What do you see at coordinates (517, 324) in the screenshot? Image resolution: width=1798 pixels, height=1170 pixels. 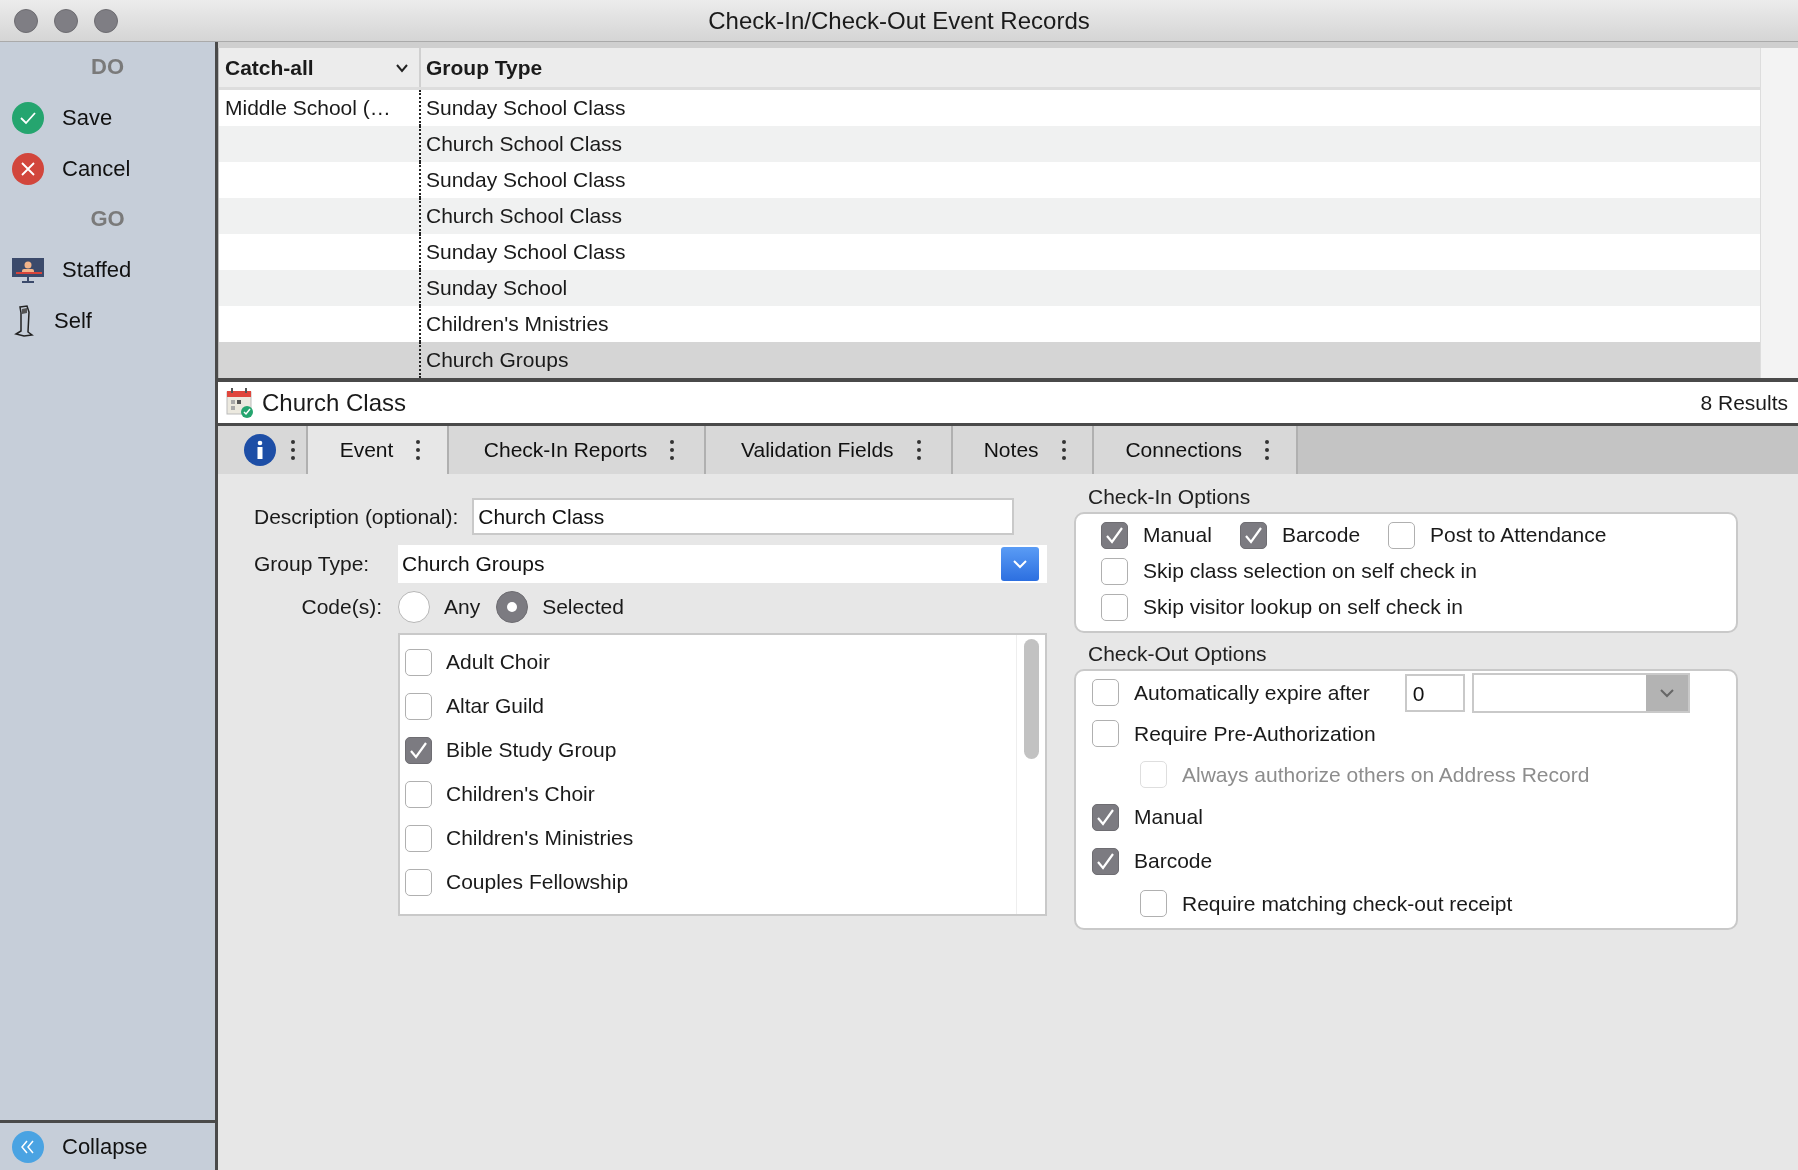 I see `table-cell-text: Children's Mnistries` at bounding box center [517, 324].